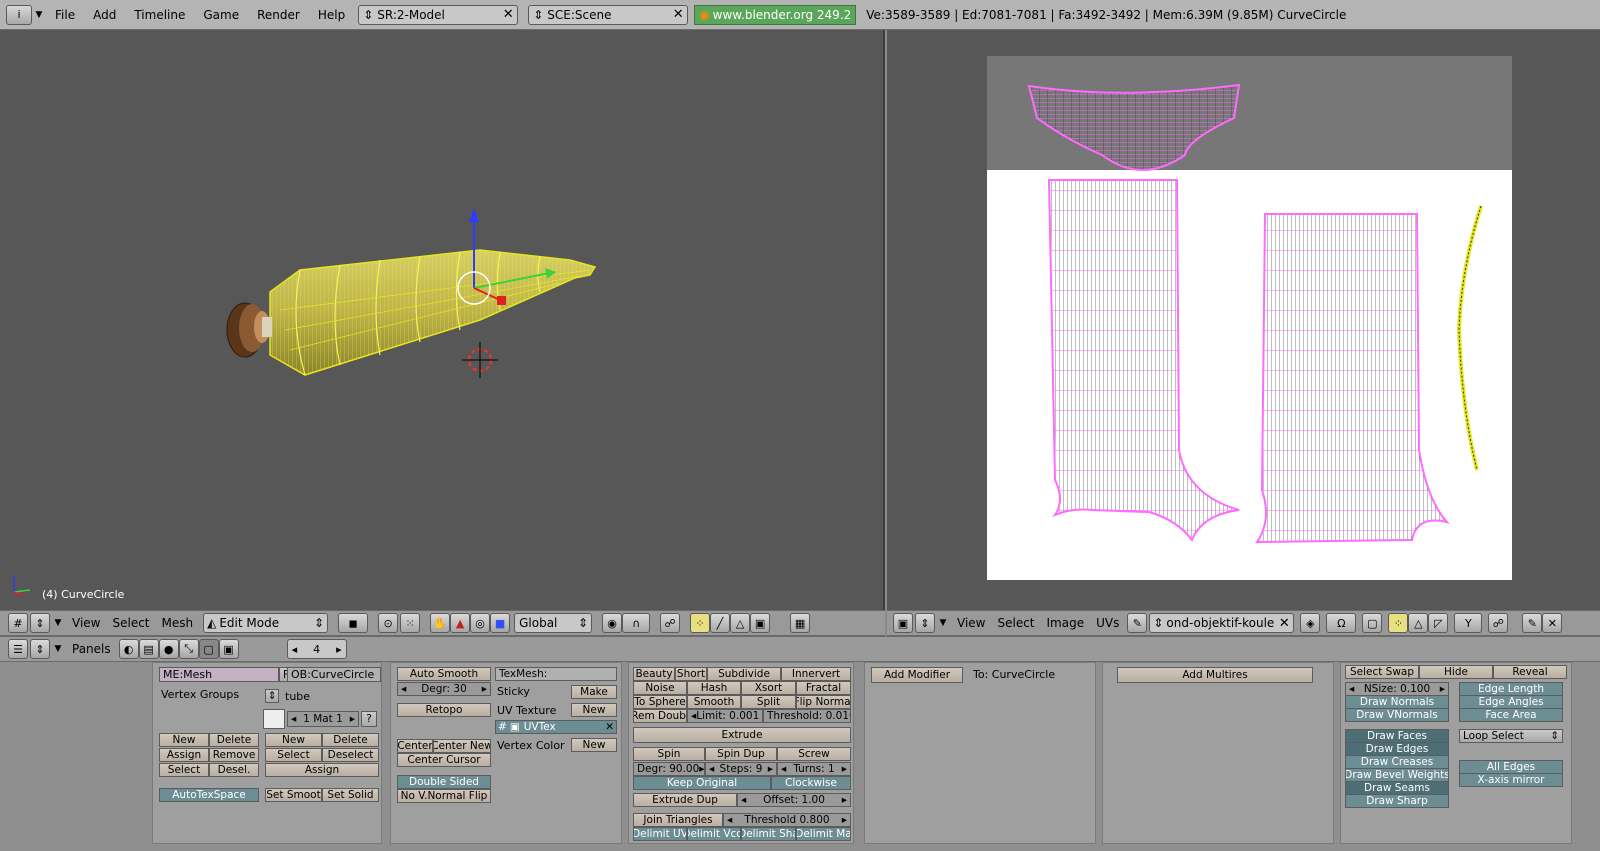 The width and height of the screenshot is (1600, 851). I want to click on menu-game: Game, so click(221, 15).